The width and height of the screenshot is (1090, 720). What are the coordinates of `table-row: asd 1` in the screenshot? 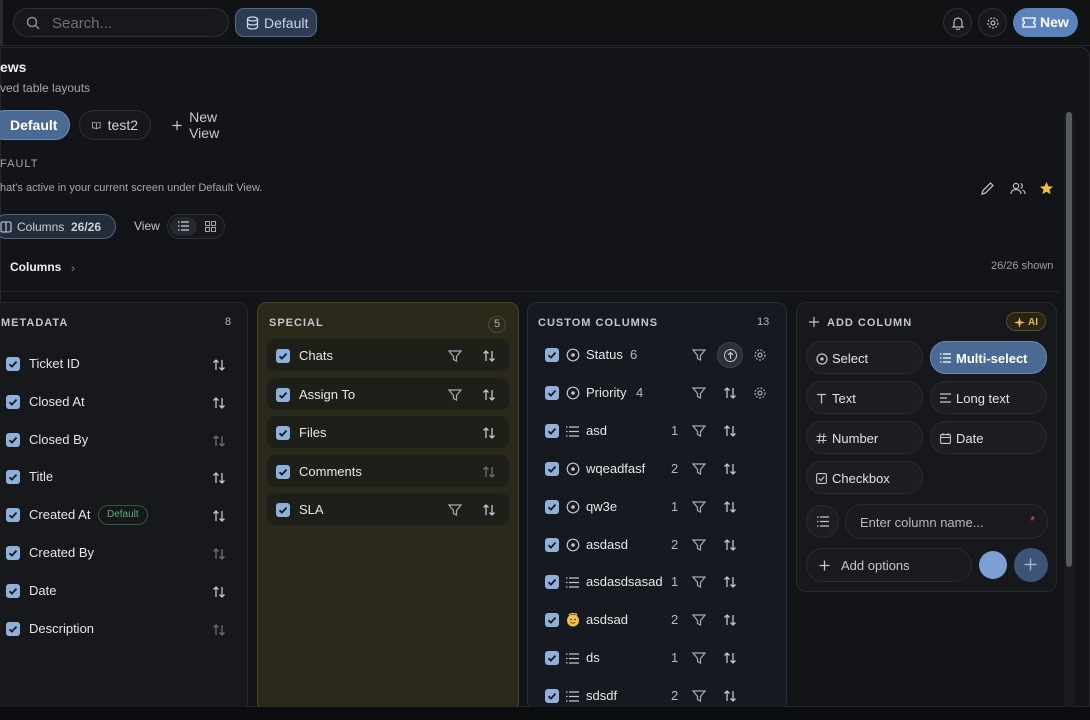 It's located at (655, 431).